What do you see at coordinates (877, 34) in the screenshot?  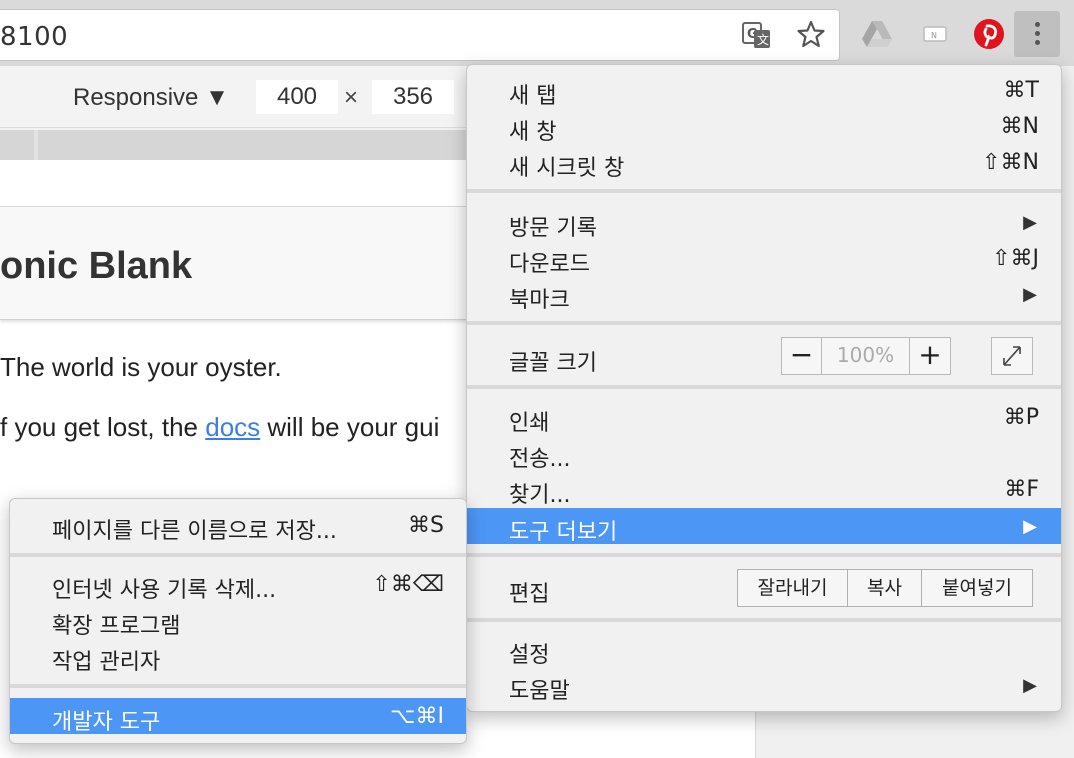 I see `drive-extension-icon` at bounding box center [877, 34].